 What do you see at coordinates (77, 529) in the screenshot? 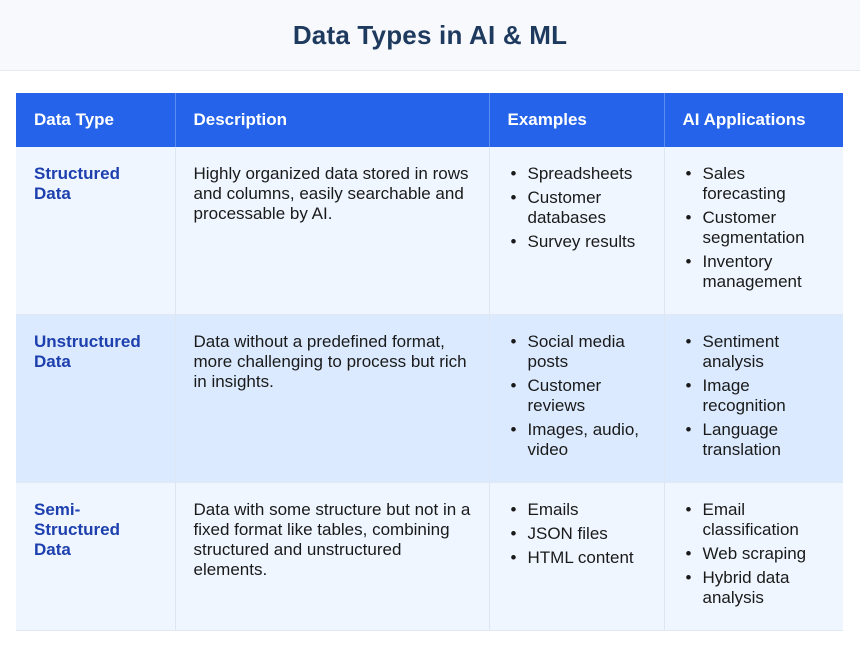
I see `data-type-label: Semi-Structured Data` at bounding box center [77, 529].